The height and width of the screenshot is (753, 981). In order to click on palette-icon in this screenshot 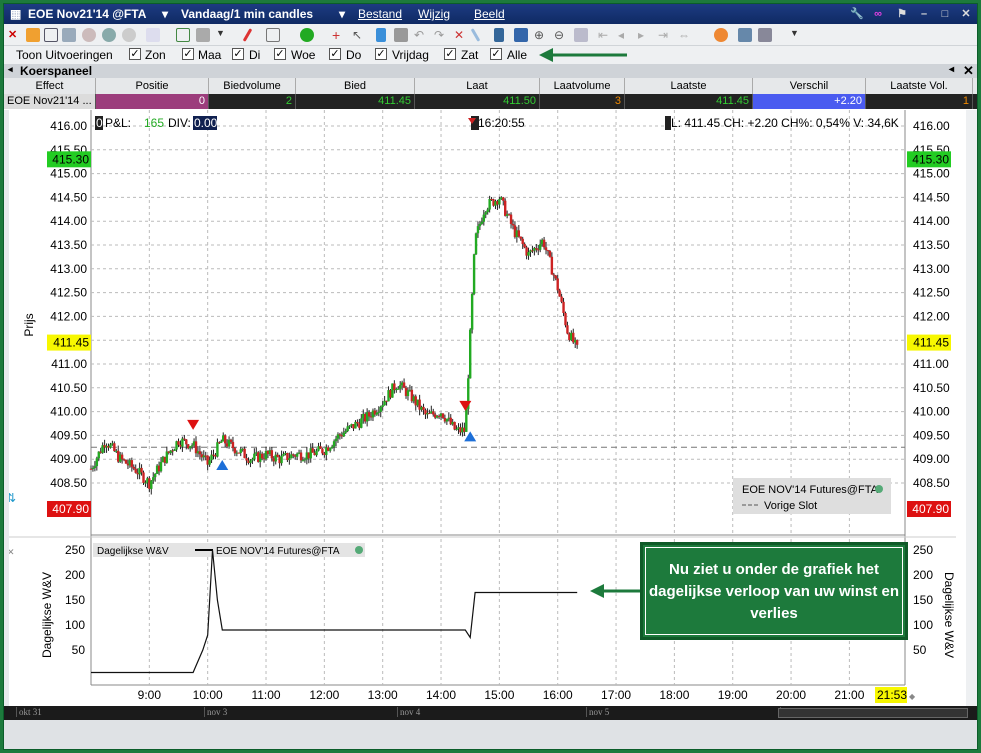, I will do `click(89, 35)`.